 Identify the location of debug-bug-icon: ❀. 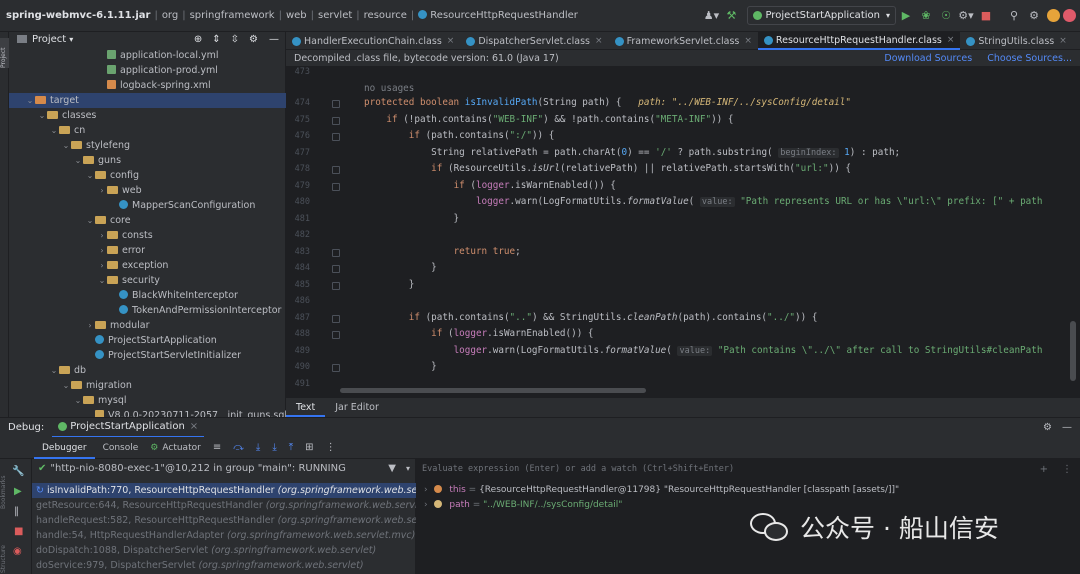
(926, 15).